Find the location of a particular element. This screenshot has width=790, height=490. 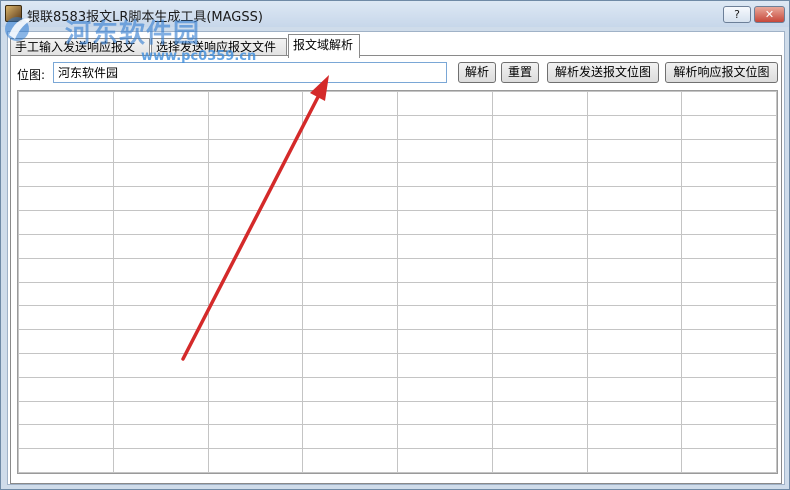

tab-field-parse: 报文域解析 is located at coordinates (324, 46).